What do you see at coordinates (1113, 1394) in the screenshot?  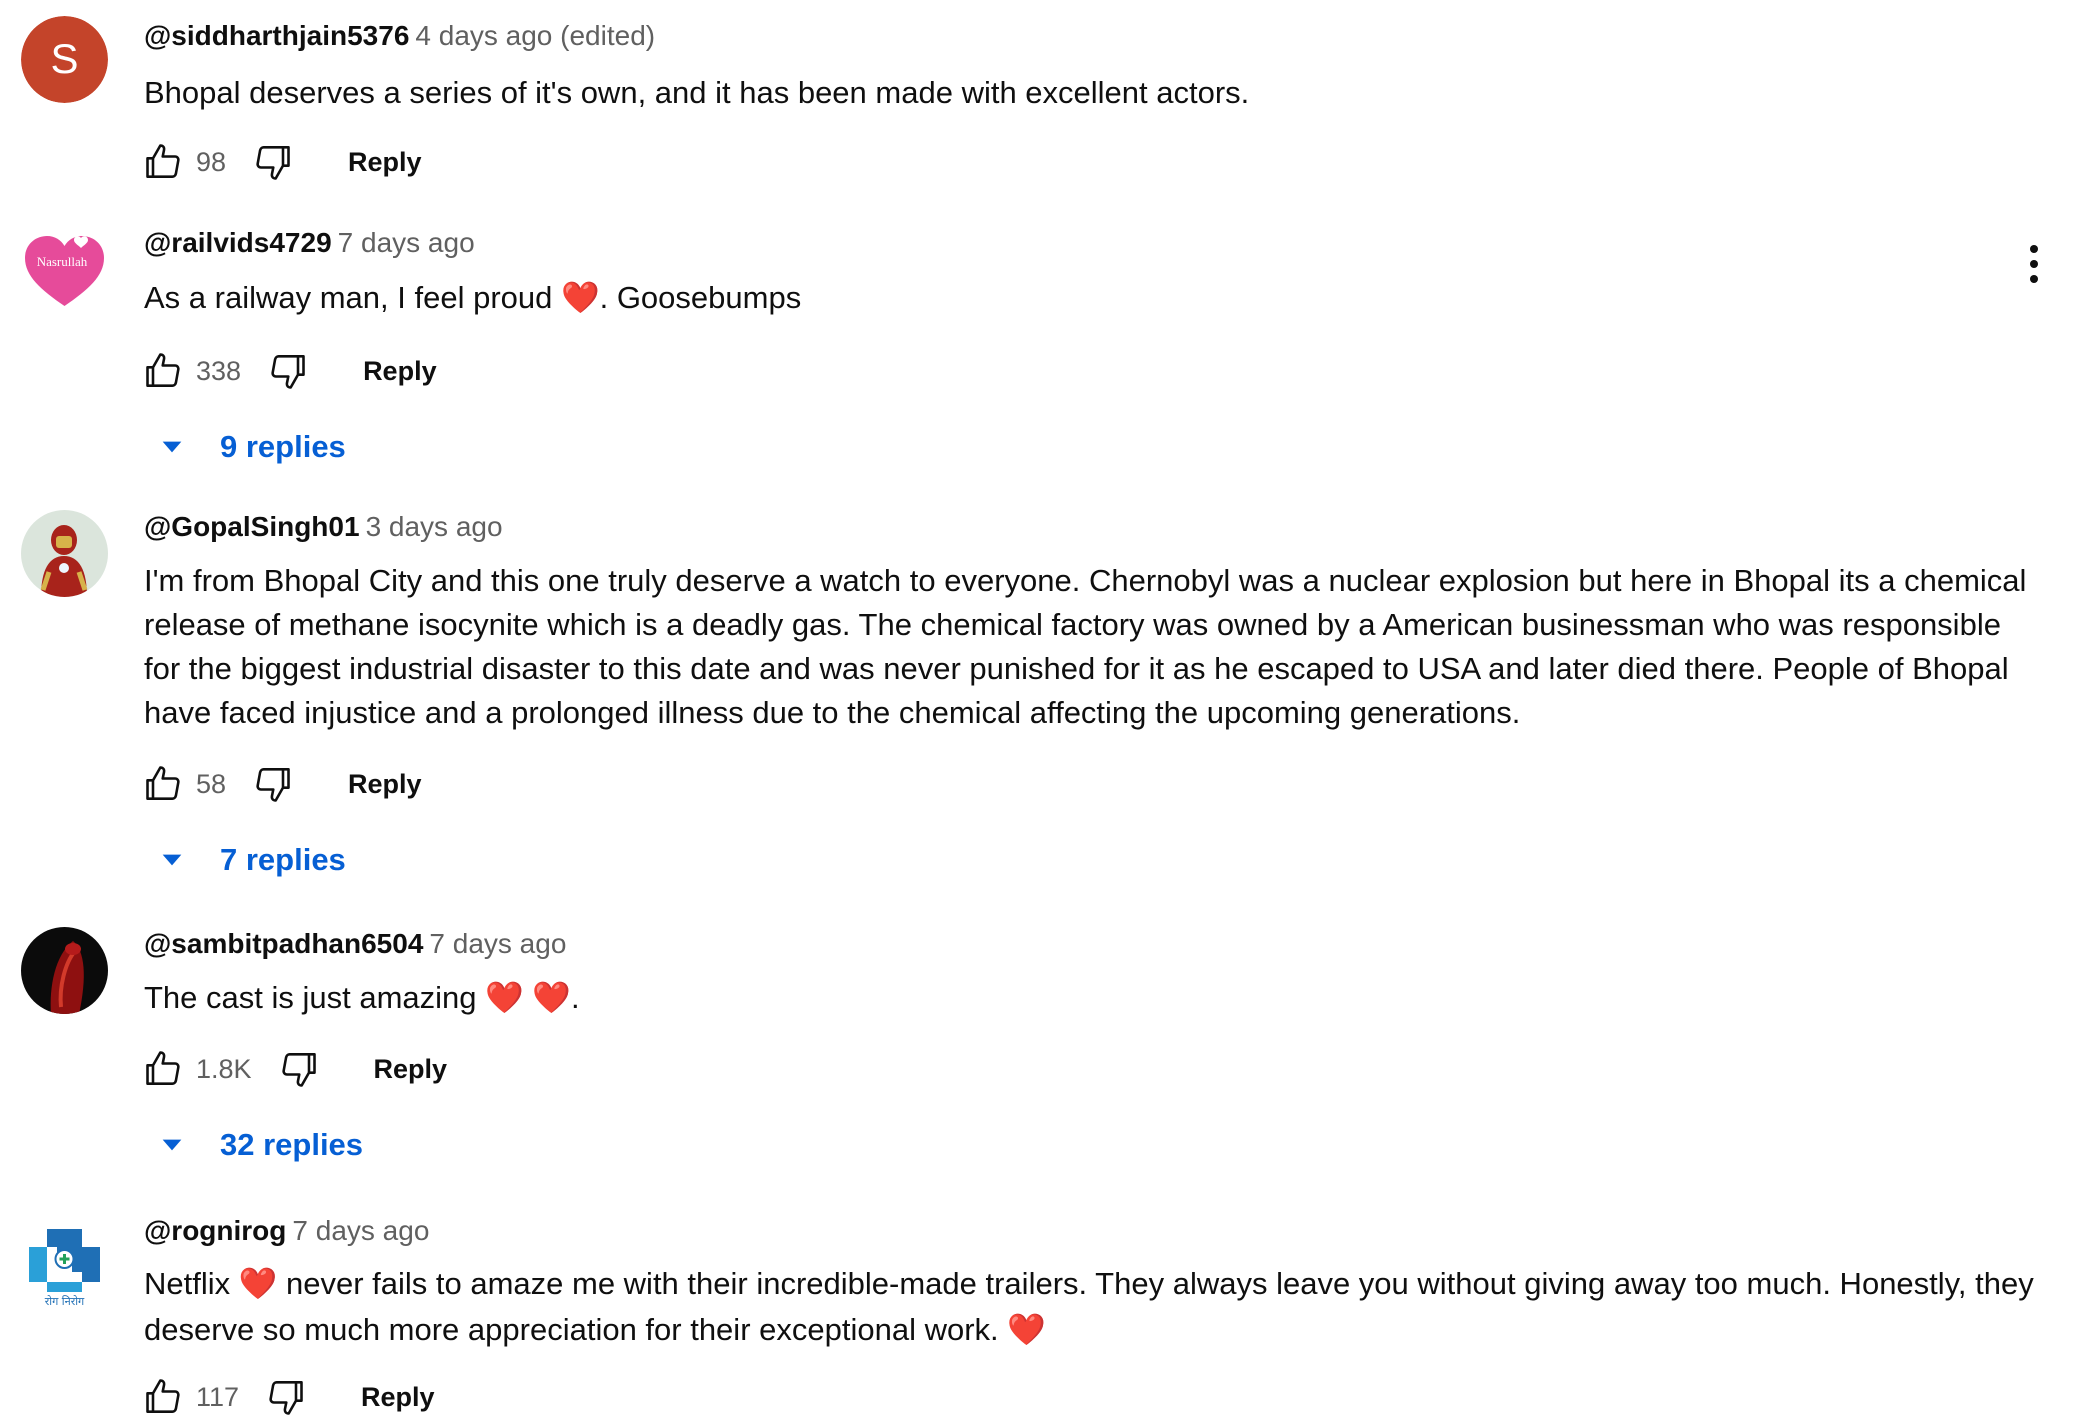 I see `comment-toolbar: 117 Reply` at bounding box center [1113, 1394].